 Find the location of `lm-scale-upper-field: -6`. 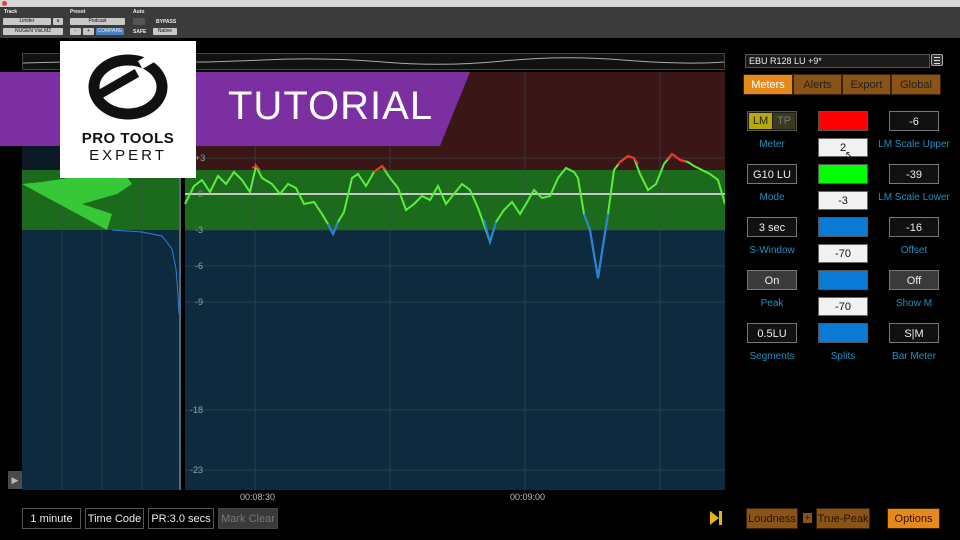

lm-scale-upper-field: -6 is located at coordinates (914, 121).